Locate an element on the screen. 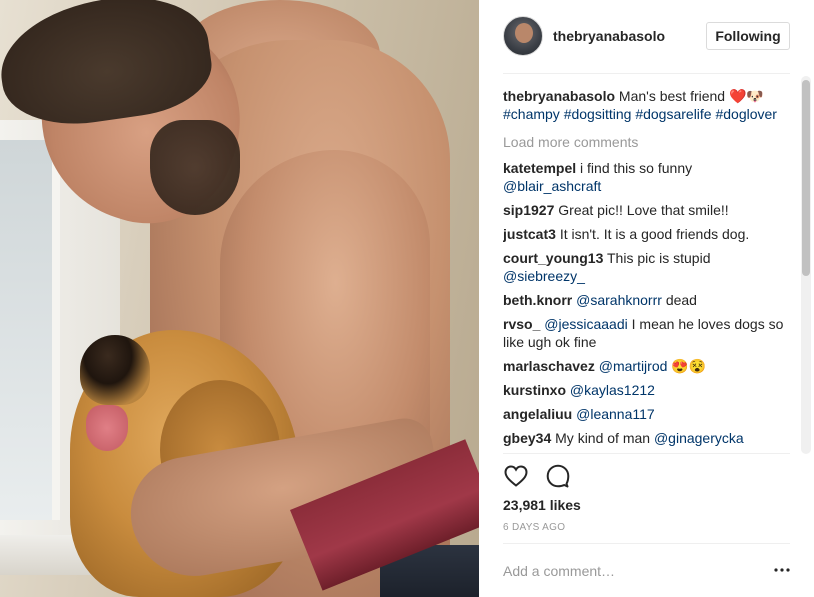  list-item: marlaschavez @martijrod 😍😵 is located at coordinates (648, 366).